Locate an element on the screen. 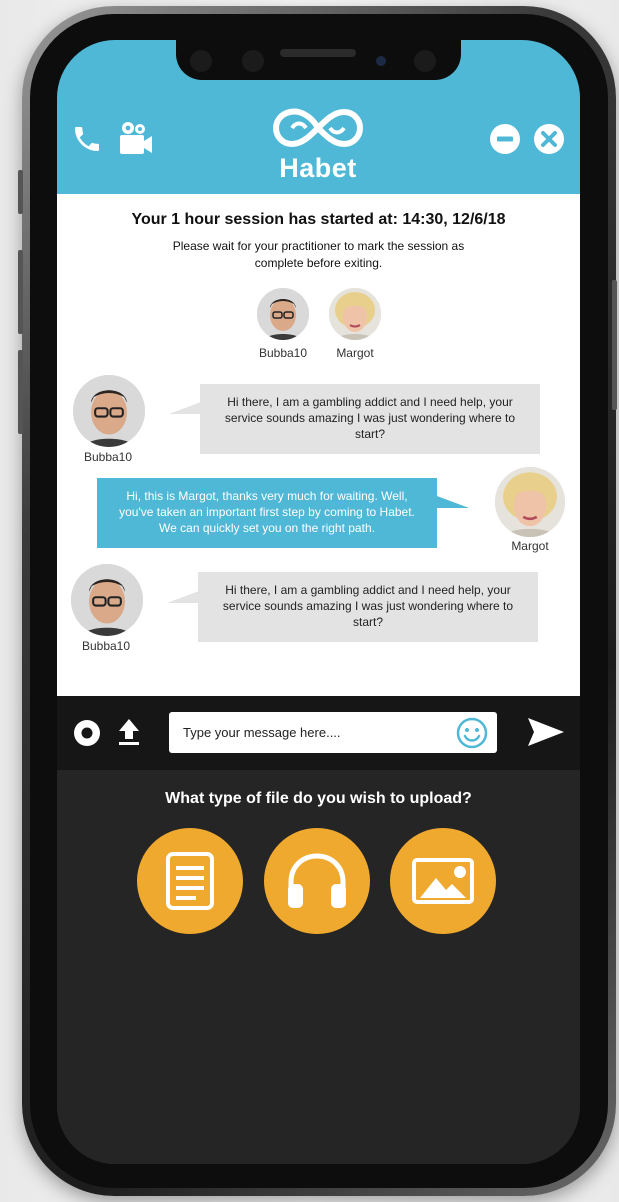 This screenshot has width=619, height=1202. side-button-right is located at coordinates (614, 345).